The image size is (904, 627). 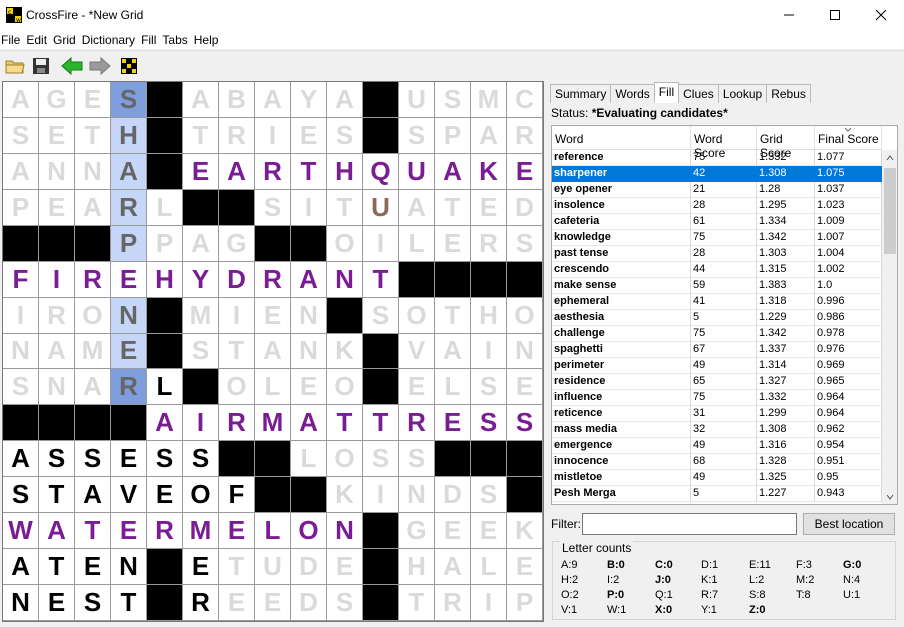 I want to click on menu-tabs: Tabs, so click(x=177, y=39).